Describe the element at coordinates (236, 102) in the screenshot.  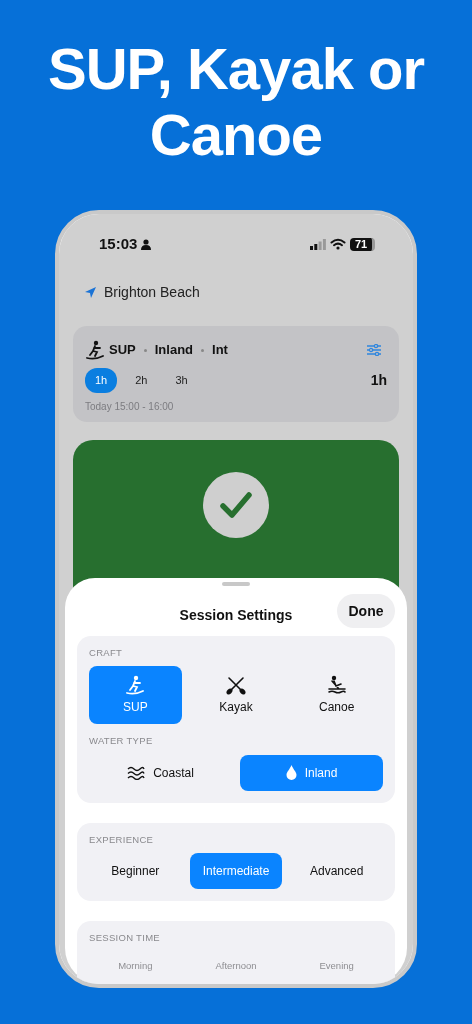
I see `headline: SUP, Kayak or Canoe` at that location.